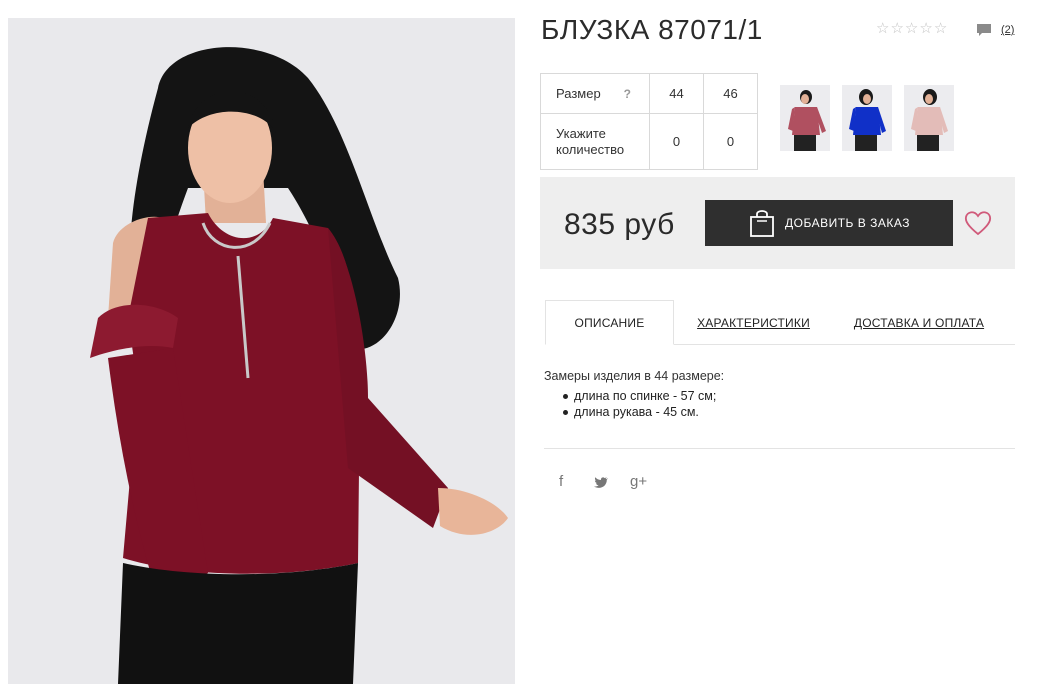 This screenshot has width=1041, height=684. Describe the element at coordinates (919, 322) in the screenshot. I see `tab-delivery-payment: ДОСТАВКА И ОПЛАТА` at that location.